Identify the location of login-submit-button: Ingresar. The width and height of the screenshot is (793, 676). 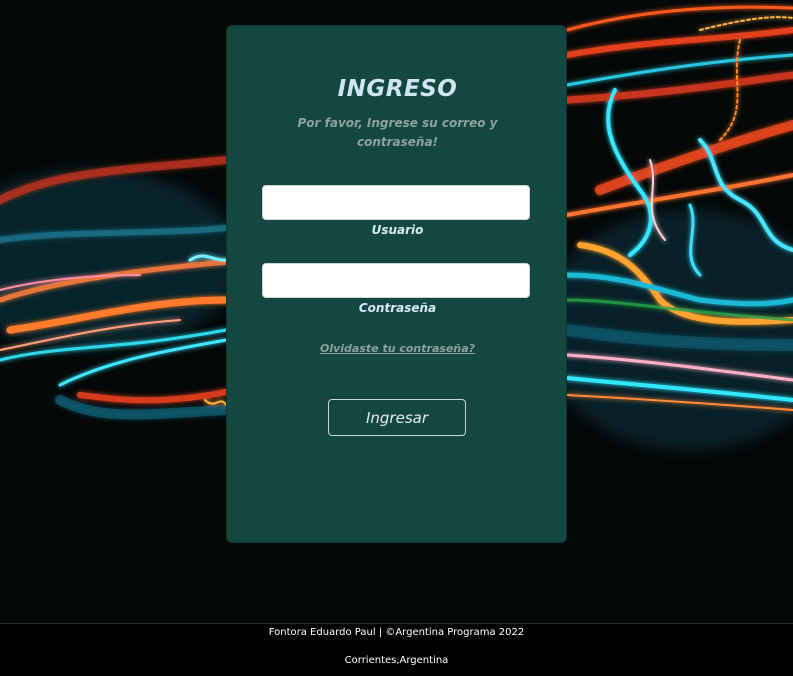
(397, 417).